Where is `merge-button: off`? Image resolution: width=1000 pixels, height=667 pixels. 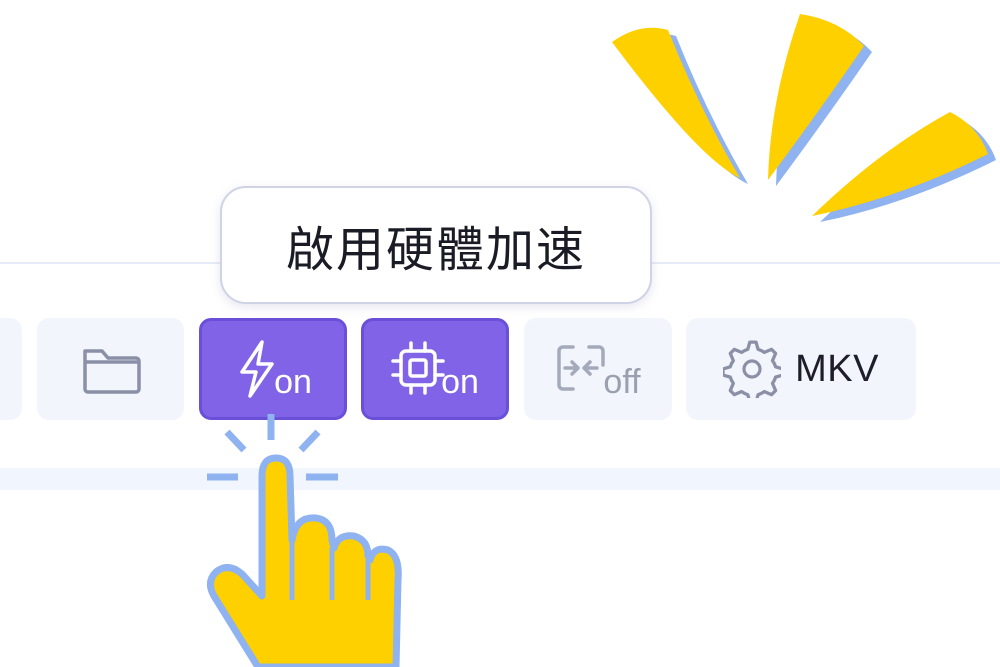 merge-button: off is located at coordinates (598, 369).